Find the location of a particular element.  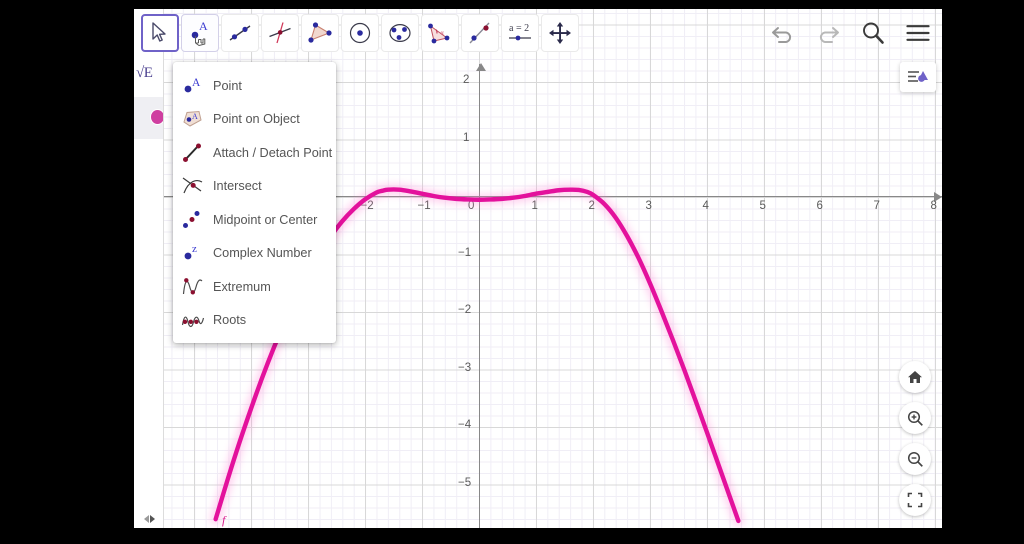

angle-icon: α is located at coordinates (439, 33).